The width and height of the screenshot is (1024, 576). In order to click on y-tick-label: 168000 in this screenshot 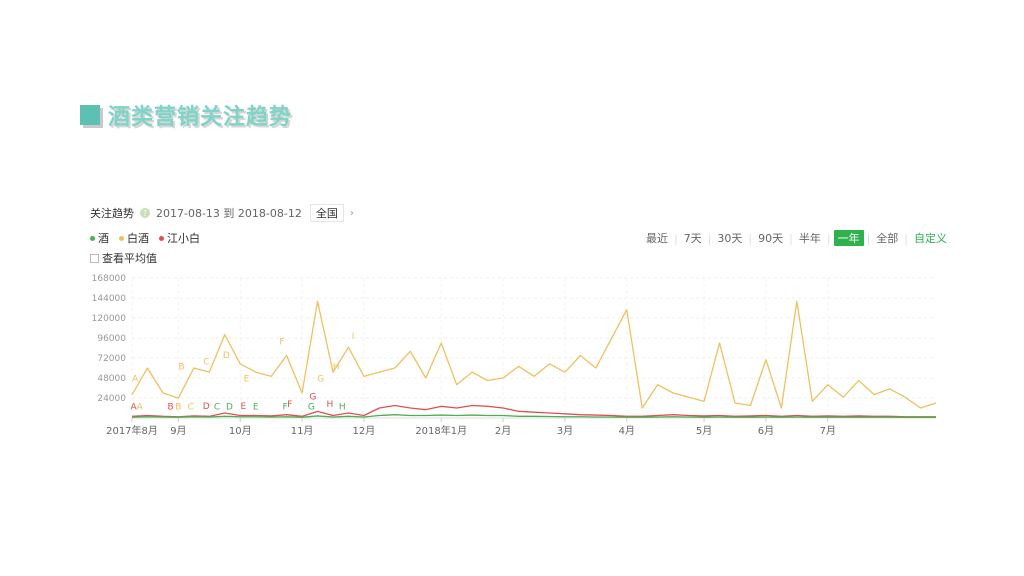, I will do `click(109, 279)`.